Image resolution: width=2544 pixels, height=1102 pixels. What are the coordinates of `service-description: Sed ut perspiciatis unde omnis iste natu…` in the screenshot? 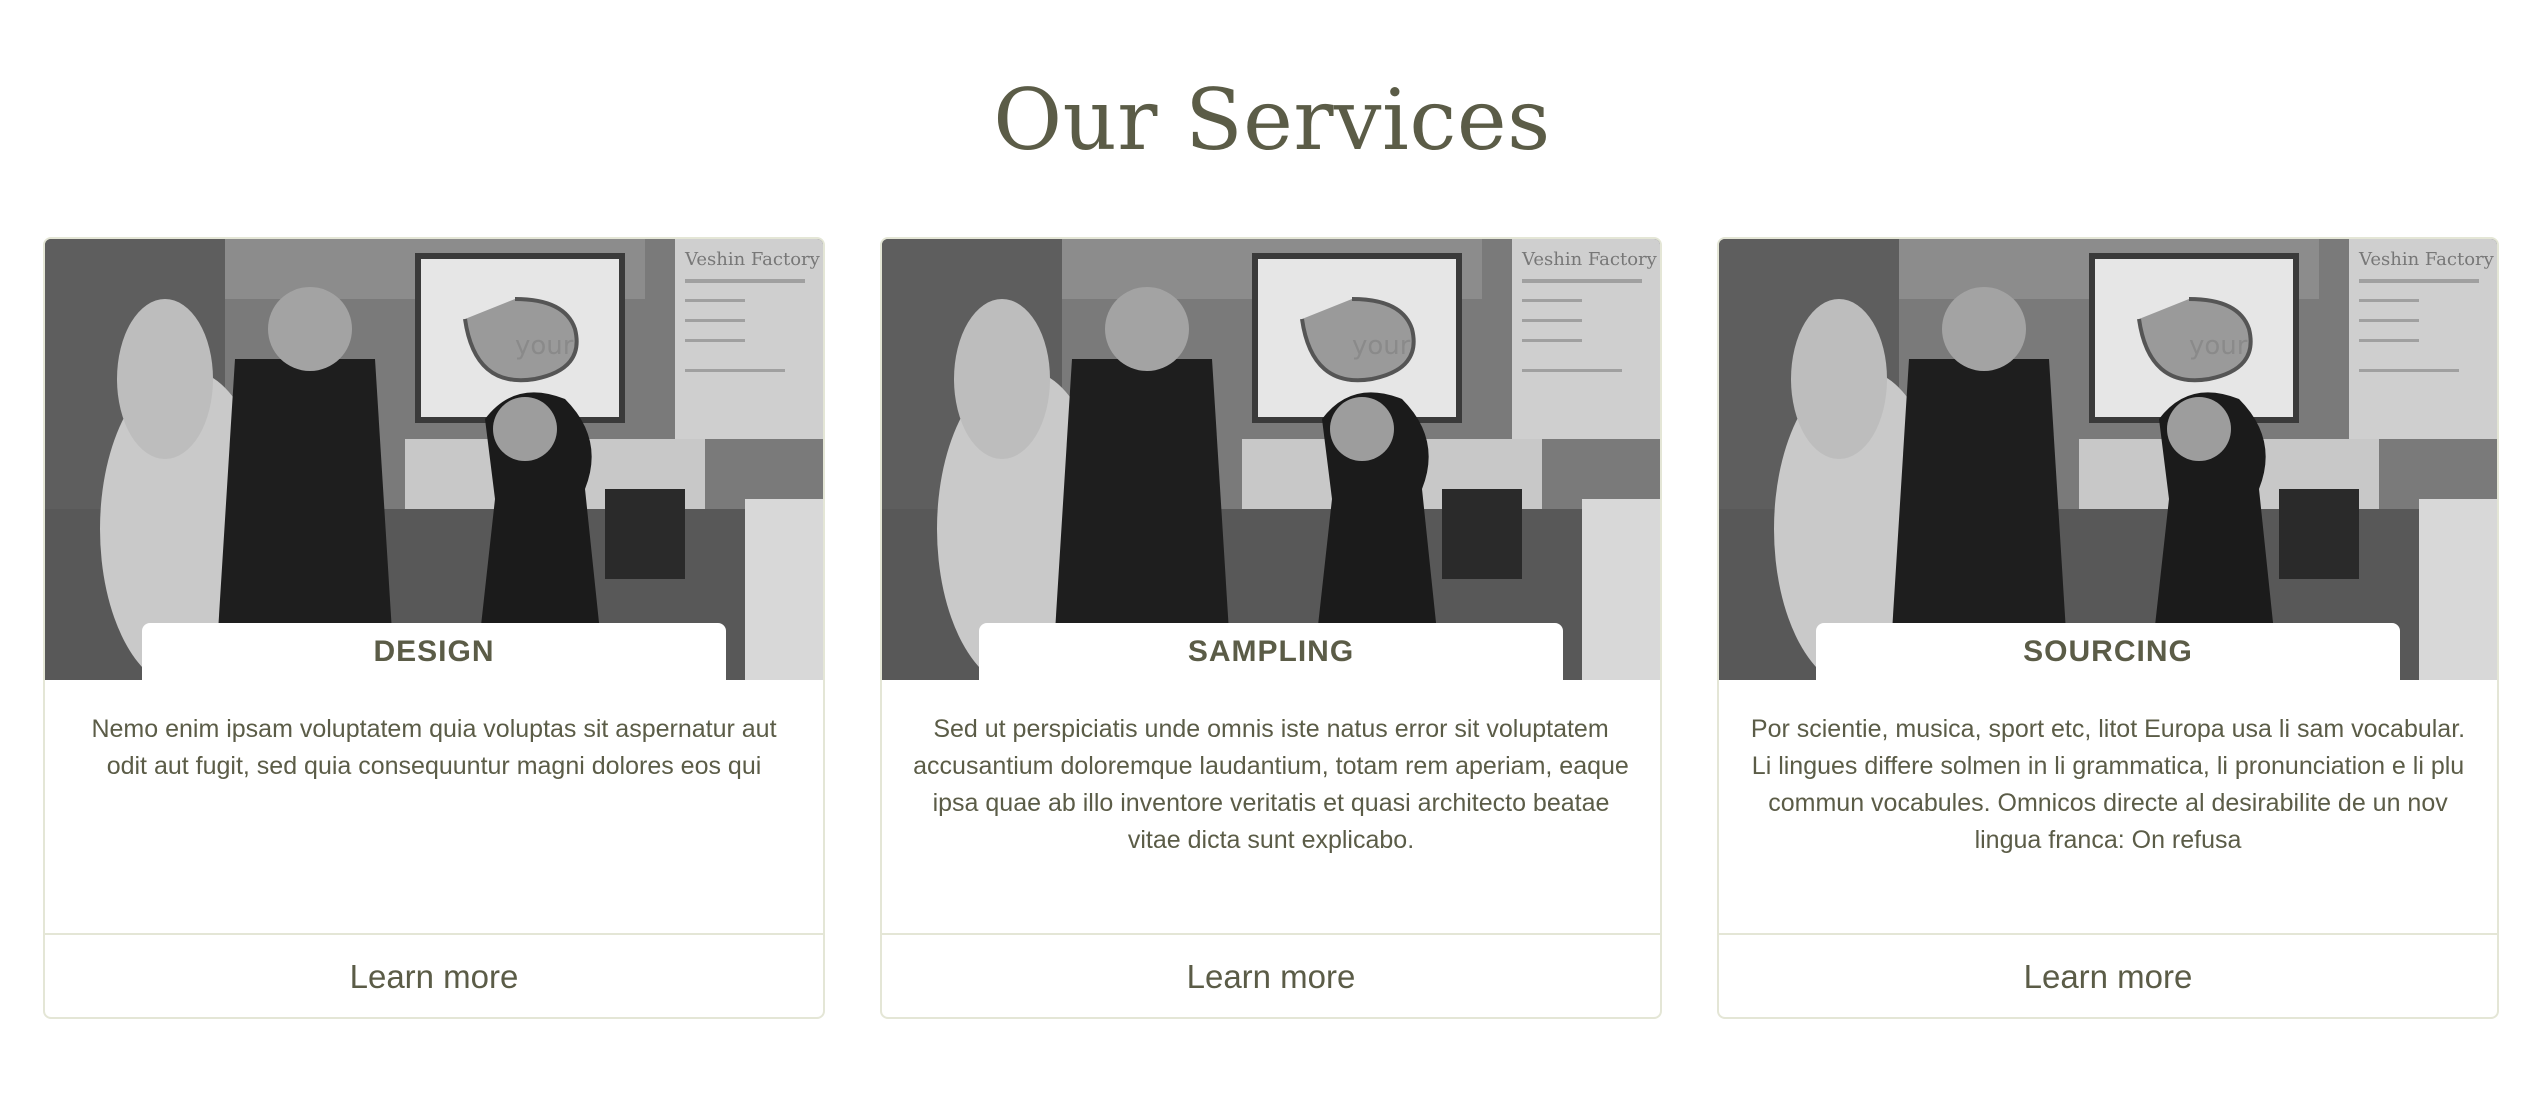 It's located at (1271, 784).